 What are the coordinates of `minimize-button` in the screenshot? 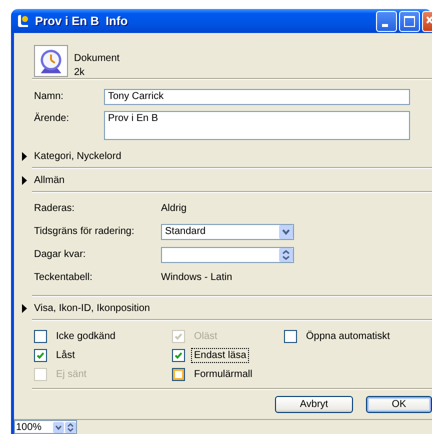 It's located at (386, 21).